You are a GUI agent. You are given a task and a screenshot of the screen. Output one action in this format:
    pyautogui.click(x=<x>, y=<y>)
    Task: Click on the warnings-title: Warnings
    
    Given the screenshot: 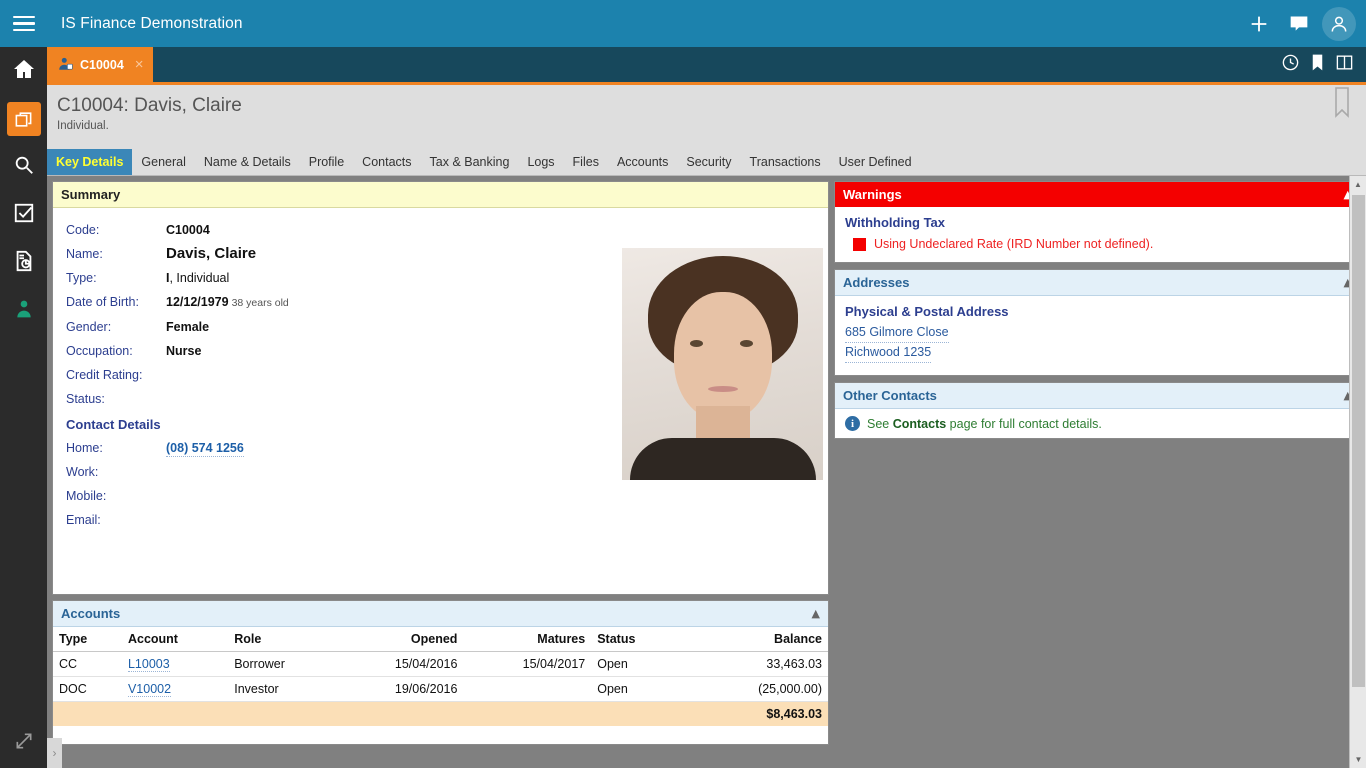 What is the action you would take?
    pyautogui.click(x=872, y=194)
    